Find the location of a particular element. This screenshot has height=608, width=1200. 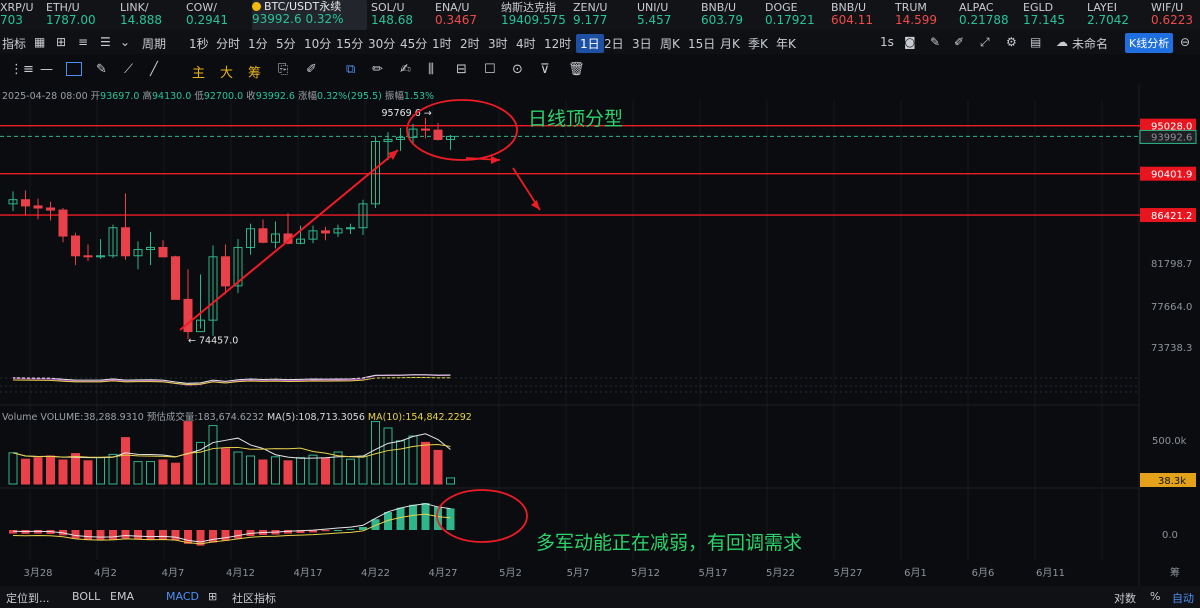

horizontal-line-icon: — is located at coordinates (46, 69).